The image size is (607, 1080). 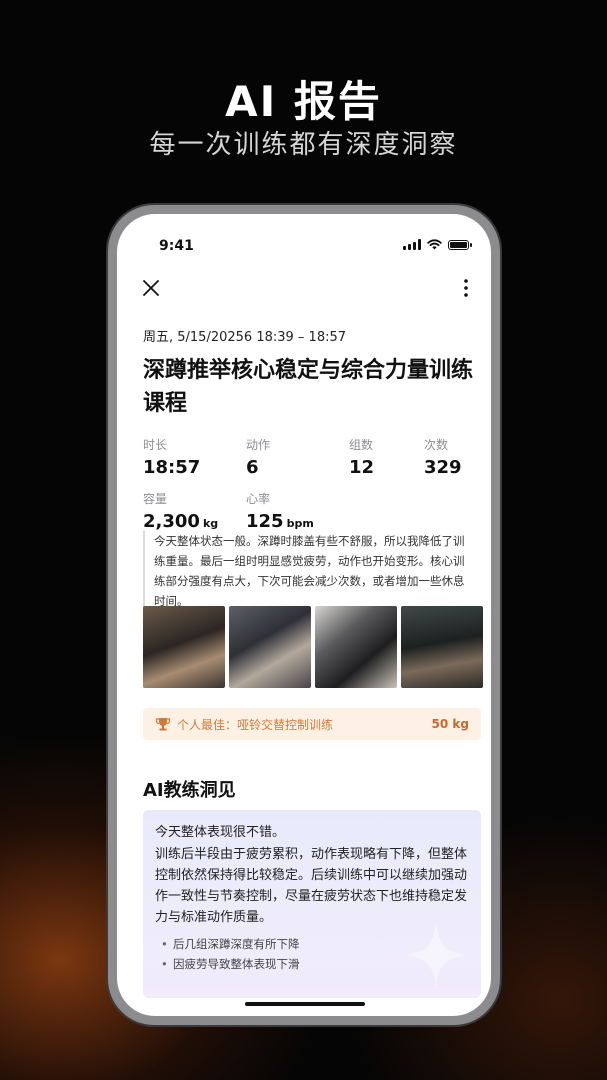 I want to click on stat-exercises: 动作 6, so click(x=258, y=457).